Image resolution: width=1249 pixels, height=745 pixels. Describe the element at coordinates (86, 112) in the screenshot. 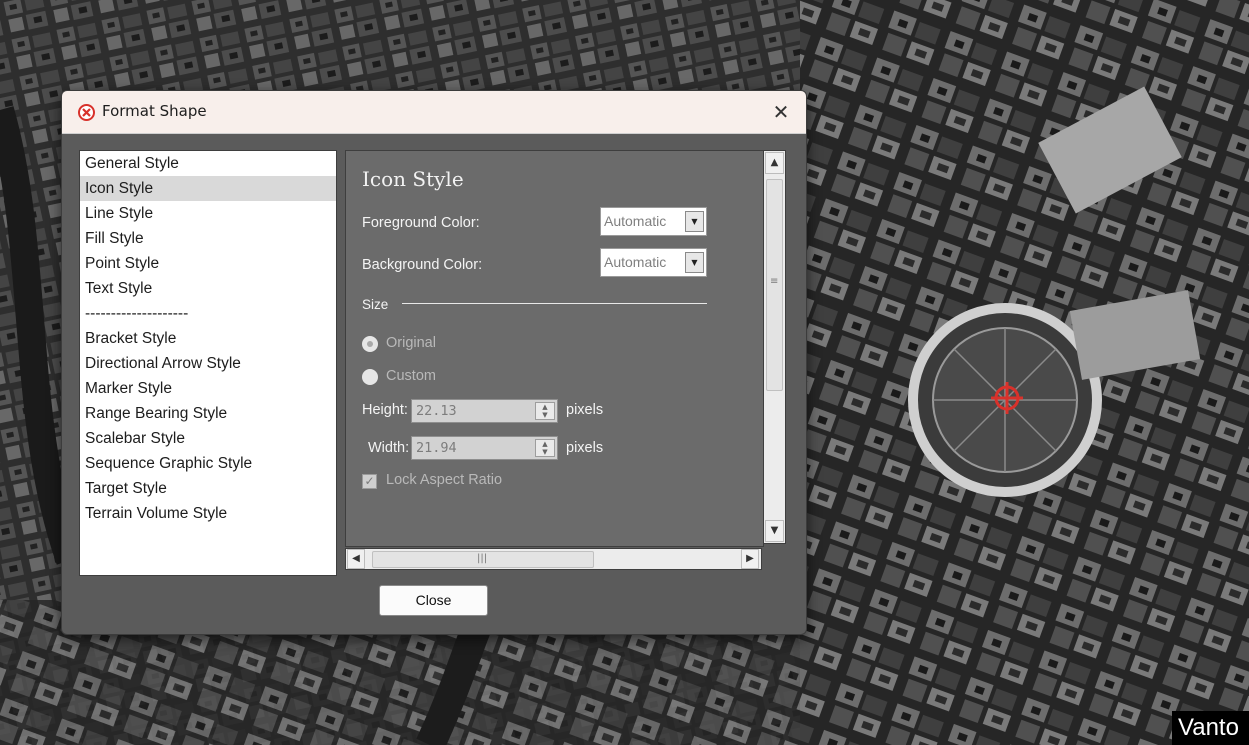

I see `app-logo-icon` at that location.